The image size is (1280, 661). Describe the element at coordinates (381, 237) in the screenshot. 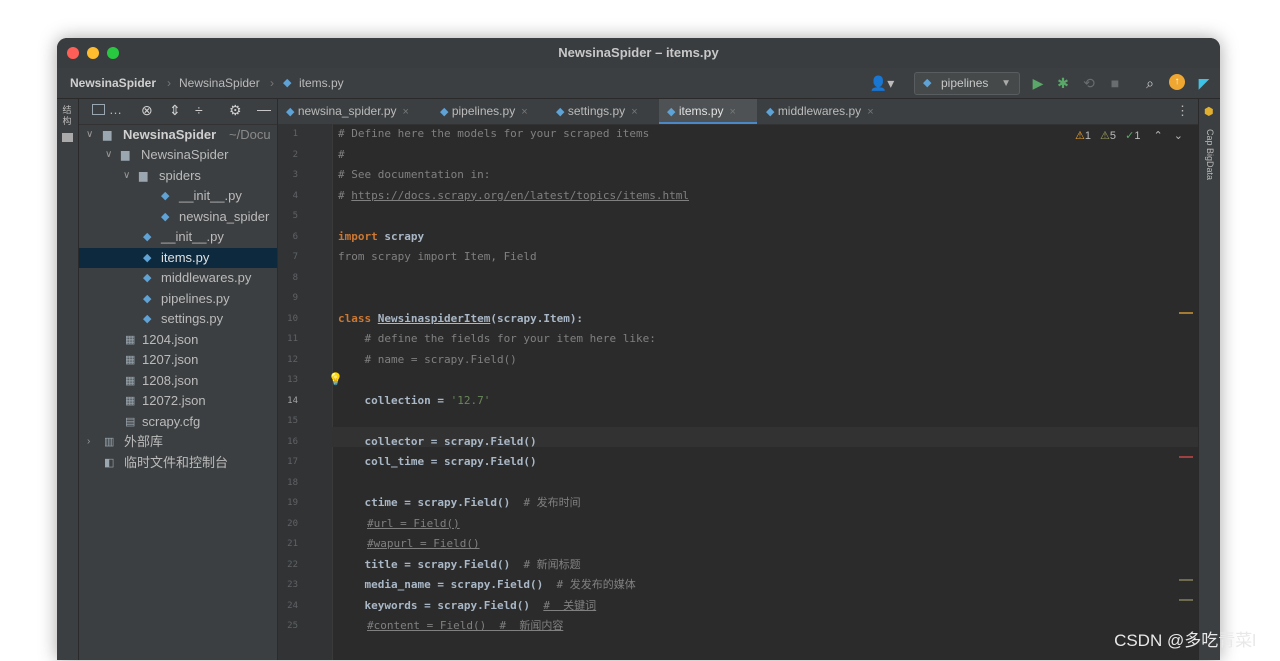

I see `code-line: import scrapy` at that location.